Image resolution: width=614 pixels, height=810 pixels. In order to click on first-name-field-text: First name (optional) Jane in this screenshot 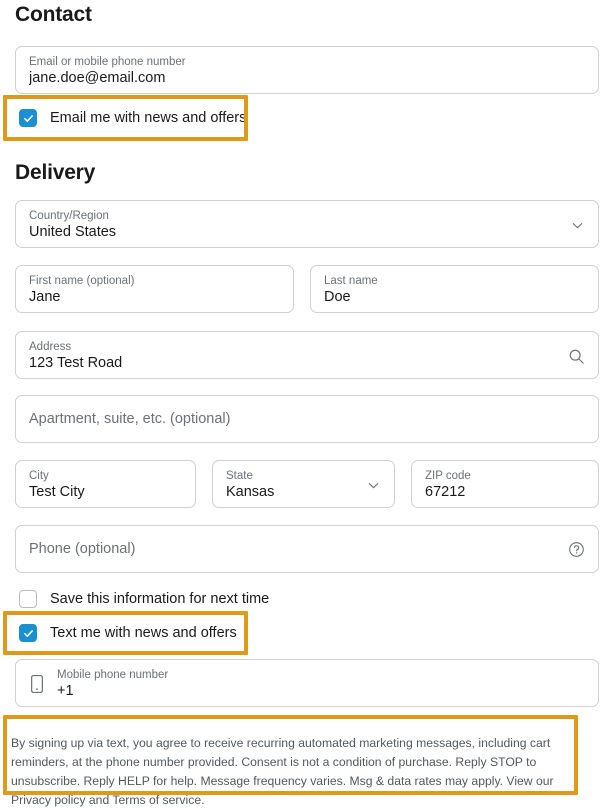, I will do `click(154, 290)`.